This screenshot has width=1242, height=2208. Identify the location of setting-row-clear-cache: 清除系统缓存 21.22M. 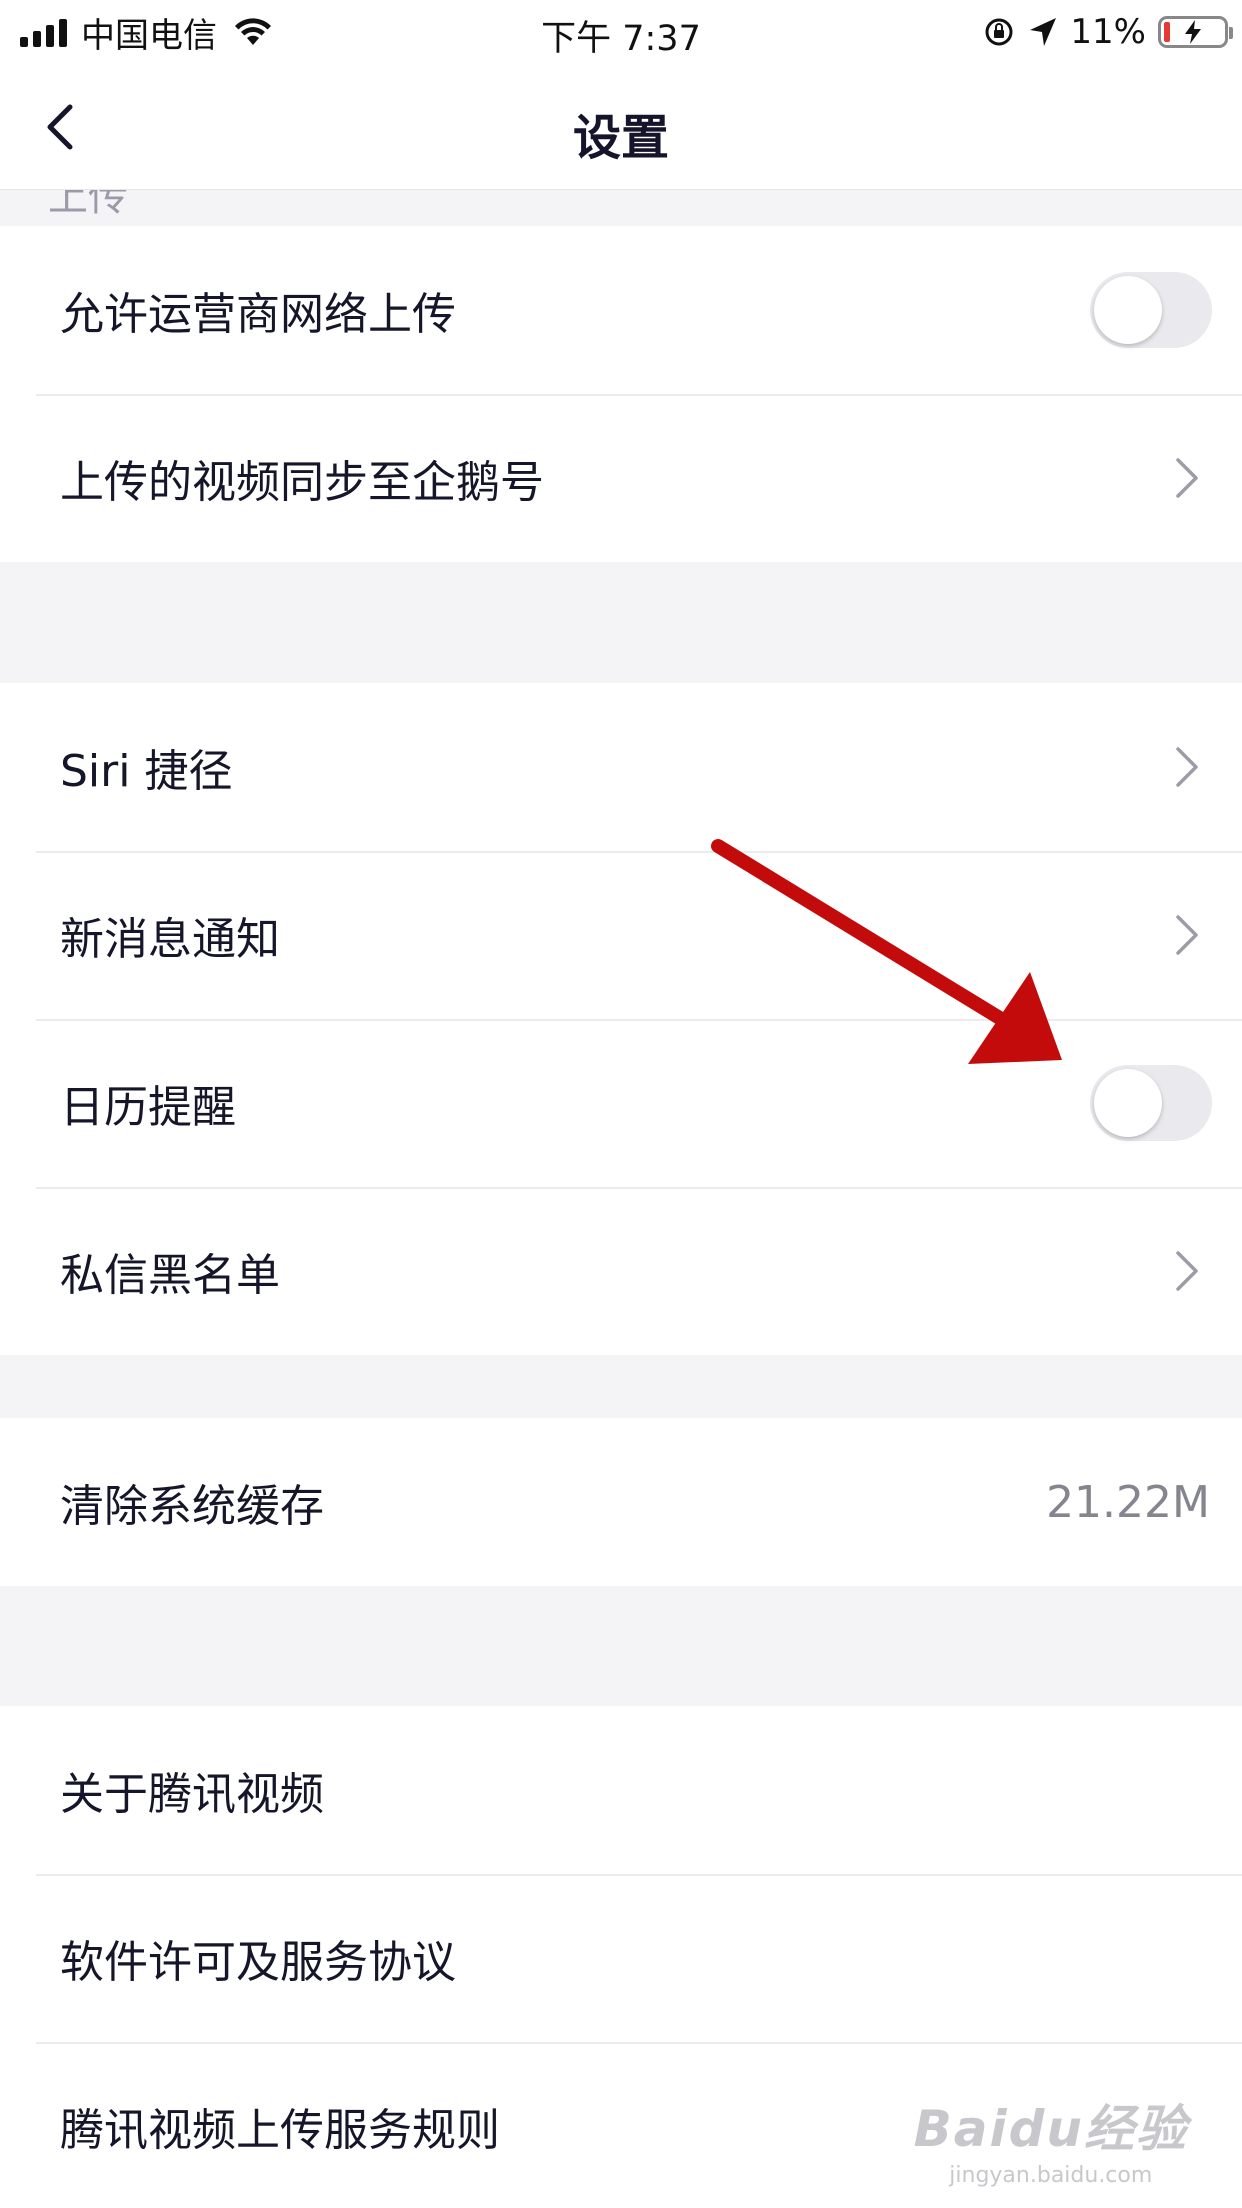
(621, 1502).